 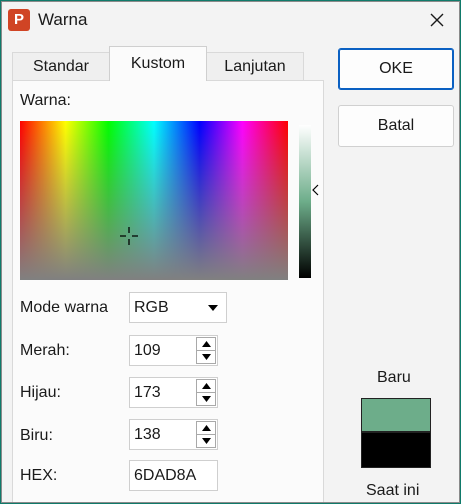 I want to click on green-increment-button, so click(x=206, y=386).